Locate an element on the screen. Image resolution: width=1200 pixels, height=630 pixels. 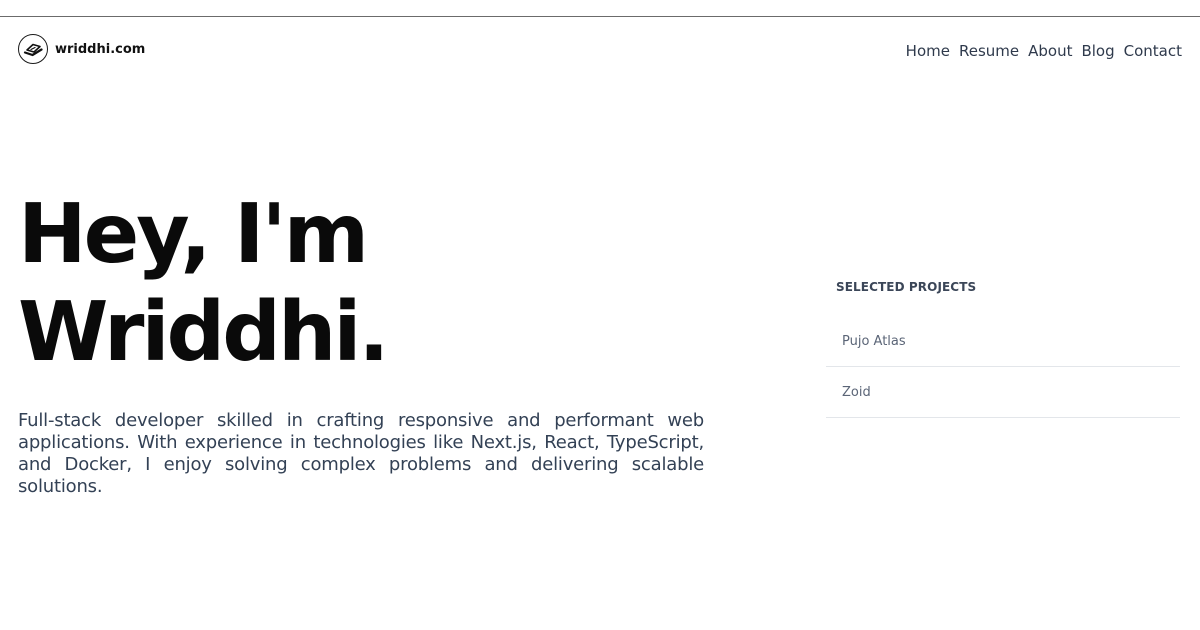
nav-blog-link: Blog is located at coordinates (1097, 51).